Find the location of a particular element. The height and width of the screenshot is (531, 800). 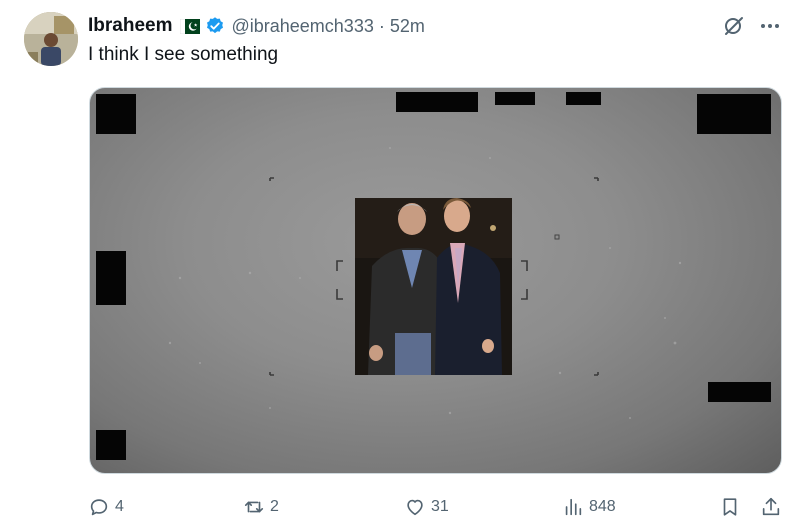

repost-icon is located at coordinates (254, 507).